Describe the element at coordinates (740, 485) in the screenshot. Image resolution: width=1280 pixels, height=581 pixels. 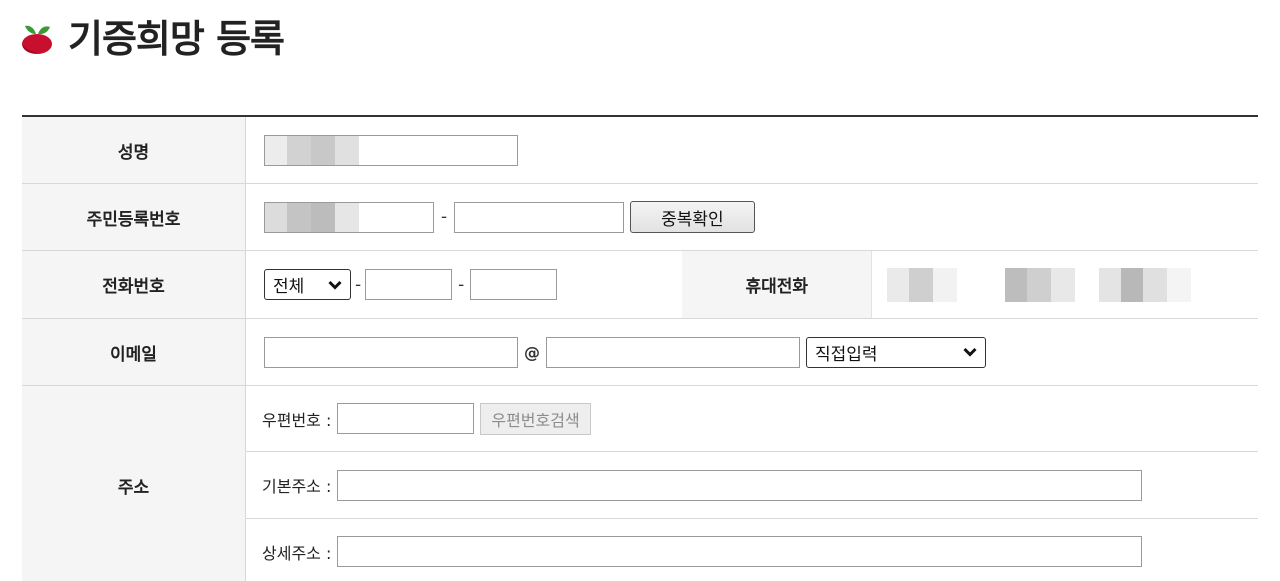
I see `base-address-input` at that location.